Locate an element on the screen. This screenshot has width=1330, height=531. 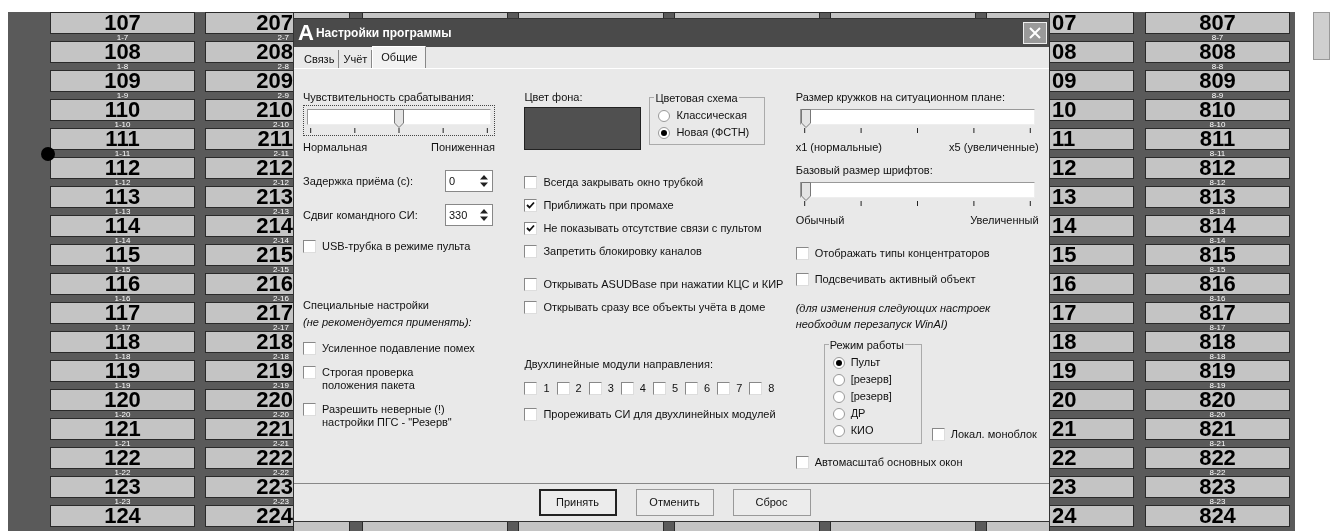
cell-sublabel: 1-17 is located at coordinates (122, 327).